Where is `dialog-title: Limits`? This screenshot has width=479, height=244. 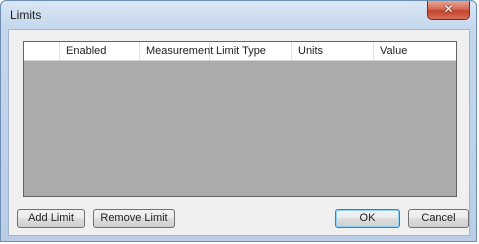
dialog-title: Limits is located at coordinates (26, 15).